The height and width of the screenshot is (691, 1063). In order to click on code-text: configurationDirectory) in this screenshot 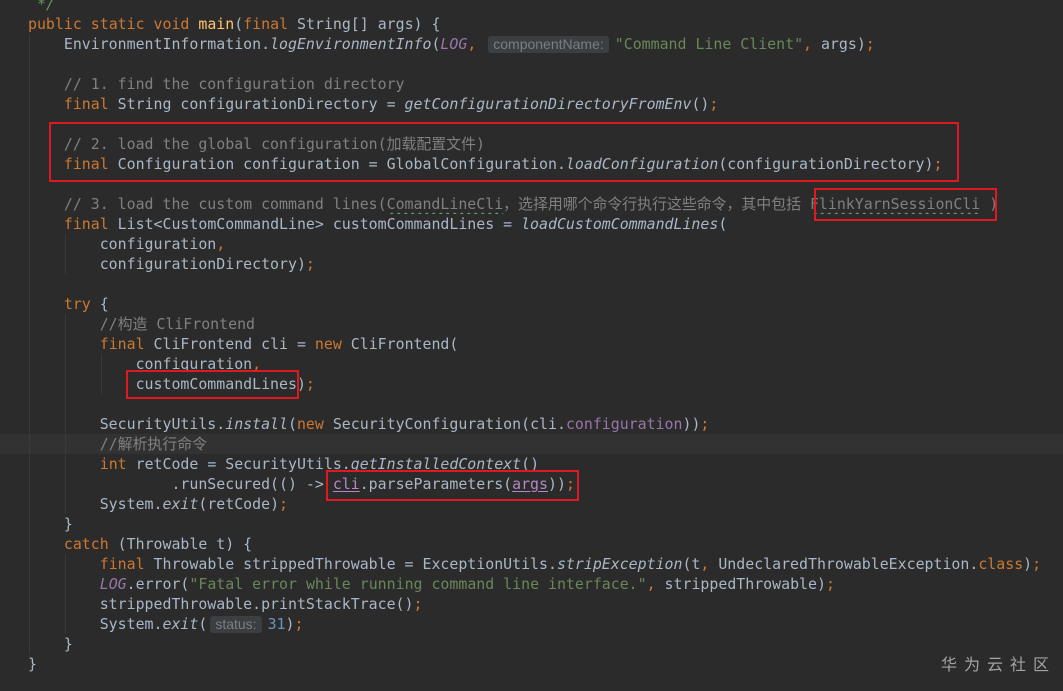, I will do `click(167, 264)`.